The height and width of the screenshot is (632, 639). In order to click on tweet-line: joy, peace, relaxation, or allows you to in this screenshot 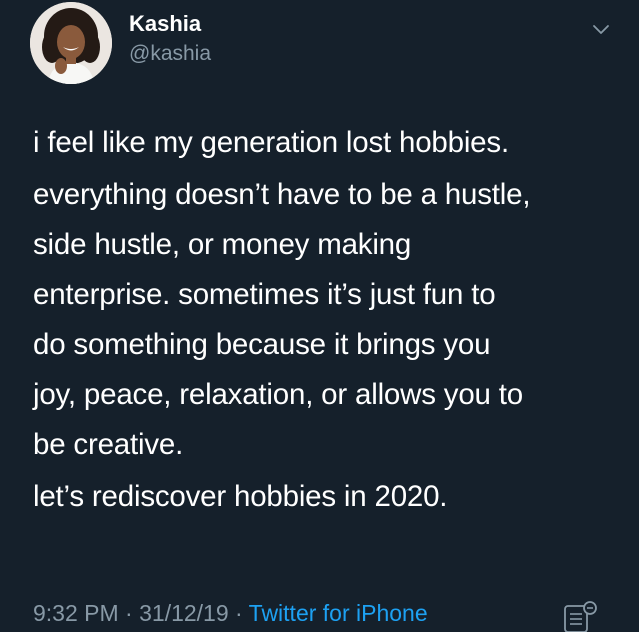, I will do `click(278, 394)`.